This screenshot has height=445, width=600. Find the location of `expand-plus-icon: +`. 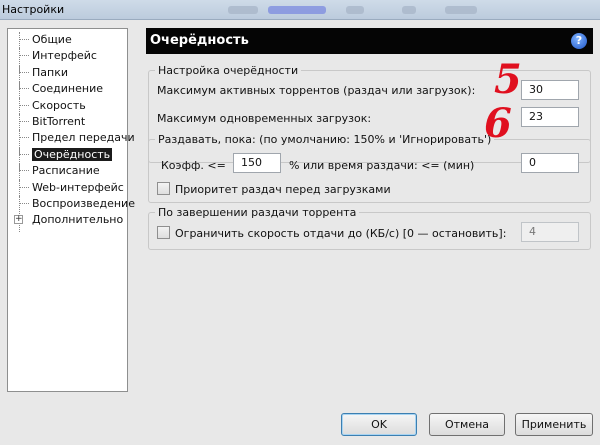

expand-plus-icon: + is located at coordinates (18, 220).